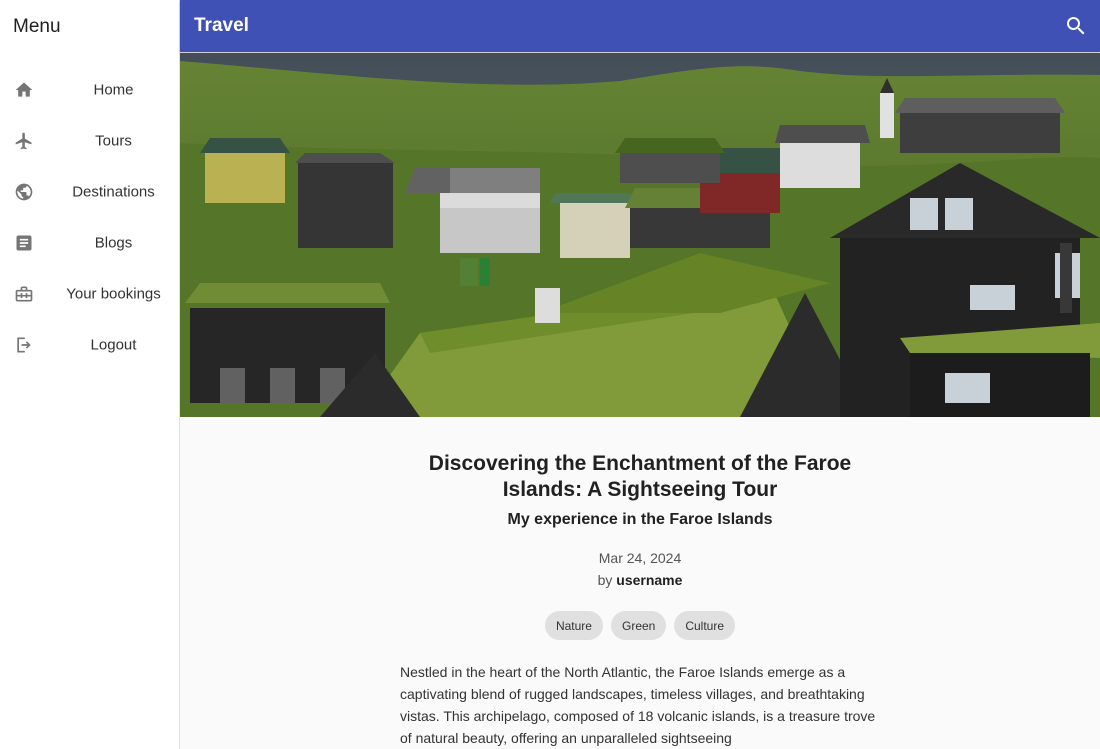  I want to click on author-name: username, so click(649, 580).